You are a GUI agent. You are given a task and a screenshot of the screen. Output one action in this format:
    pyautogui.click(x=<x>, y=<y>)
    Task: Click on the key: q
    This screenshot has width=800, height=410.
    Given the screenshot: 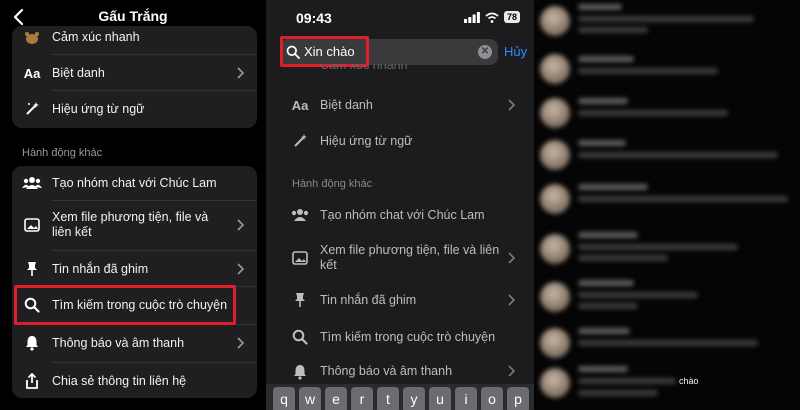 What is the action you would take?
    pyautogui.click(x=284, y=398)
    